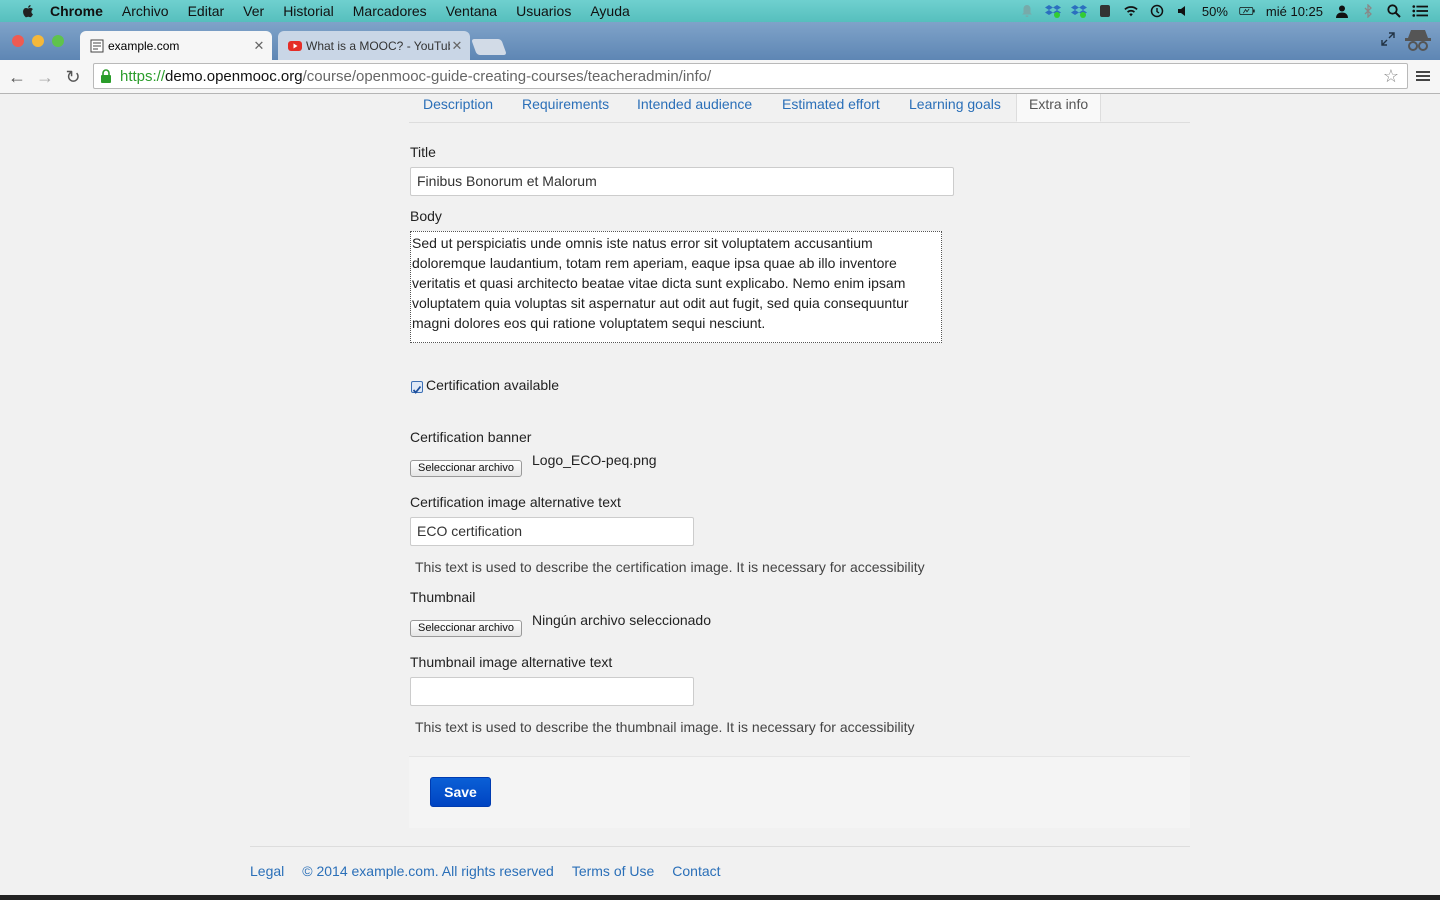 Image resolution: width=1440 pixels, height=900 pixels. What do you see at coordinates (1027, 11) in the screenshot?
I see `notification-bell-icon` at bounding box center [1027, 11].